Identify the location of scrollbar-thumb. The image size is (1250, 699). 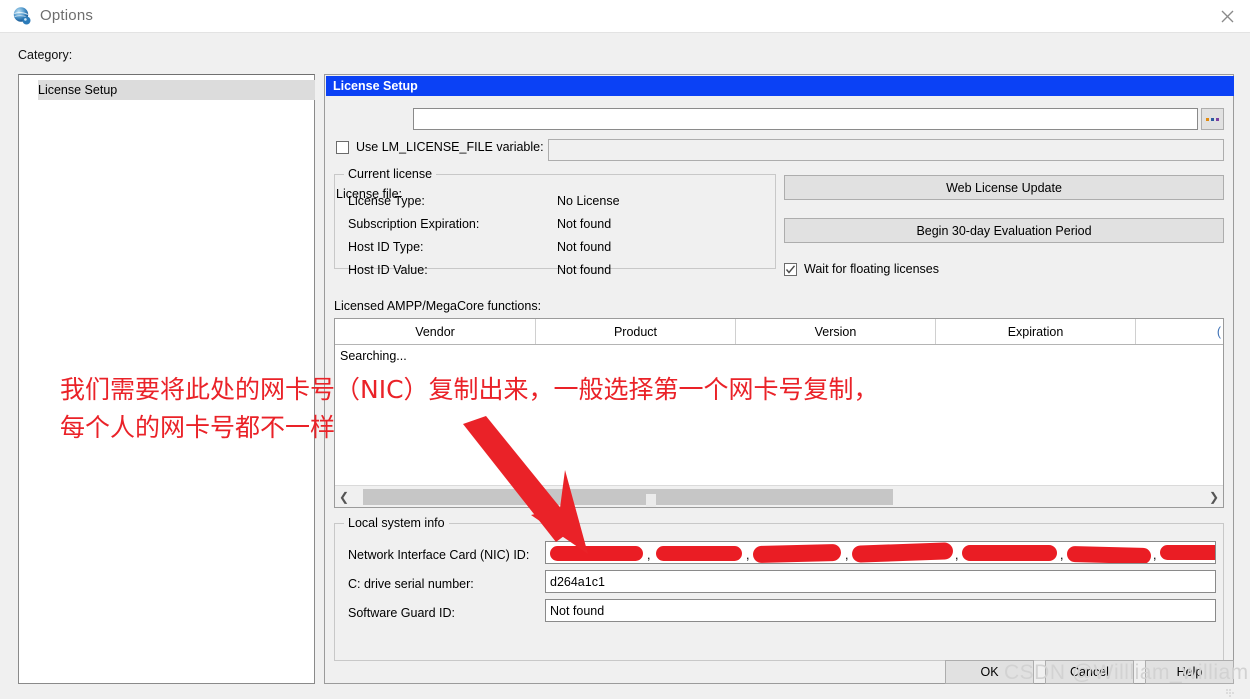
(628, 497).